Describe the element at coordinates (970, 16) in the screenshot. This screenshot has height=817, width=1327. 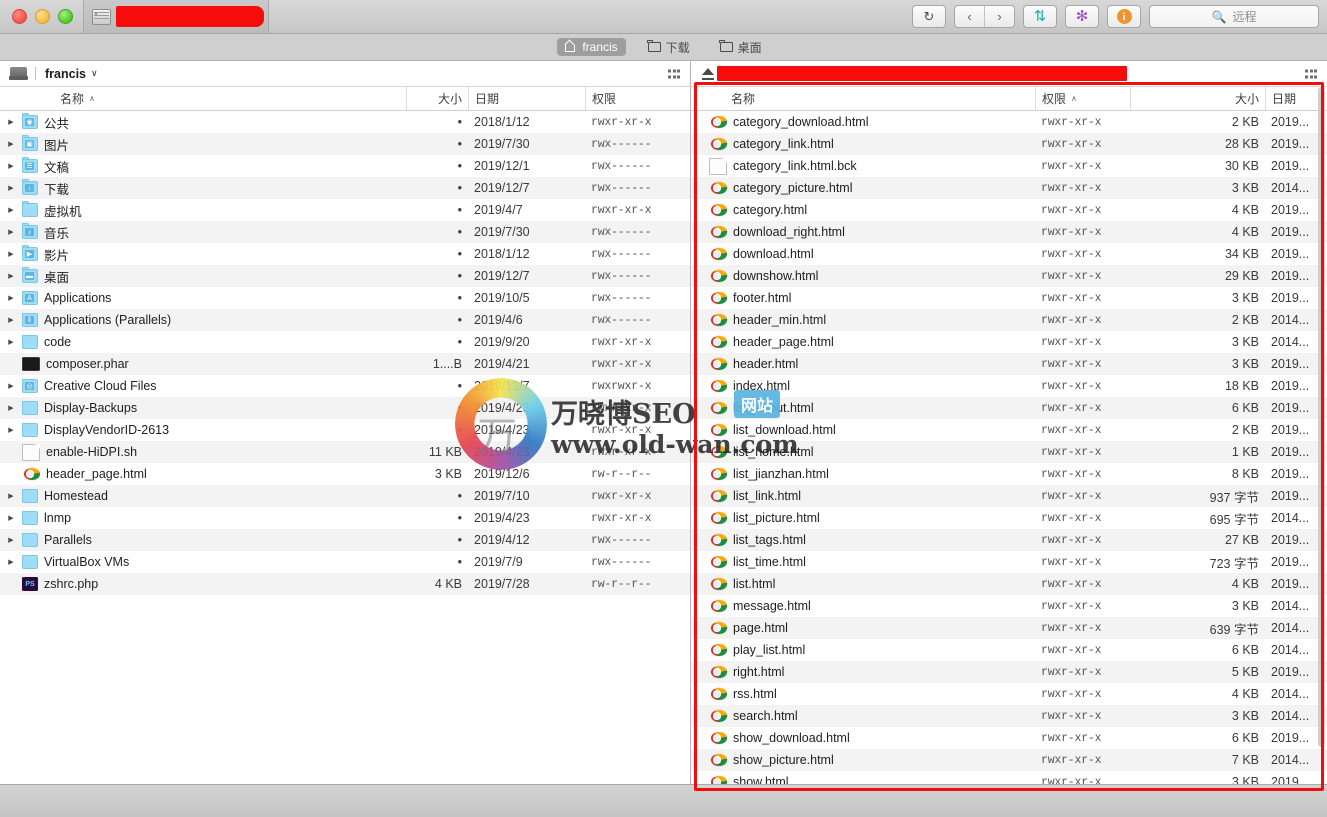
I see `back-button: ‹` at that location.